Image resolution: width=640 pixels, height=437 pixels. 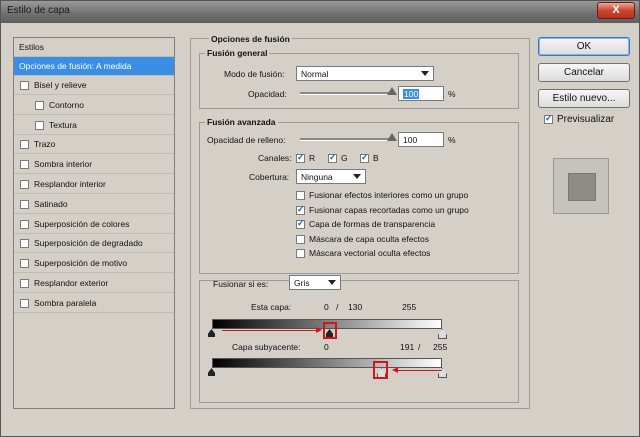 What do you see at coordinates (421, 139) in the screenshot?
I see `fill-opacity-input: 100` at bounding box center [421, 139].